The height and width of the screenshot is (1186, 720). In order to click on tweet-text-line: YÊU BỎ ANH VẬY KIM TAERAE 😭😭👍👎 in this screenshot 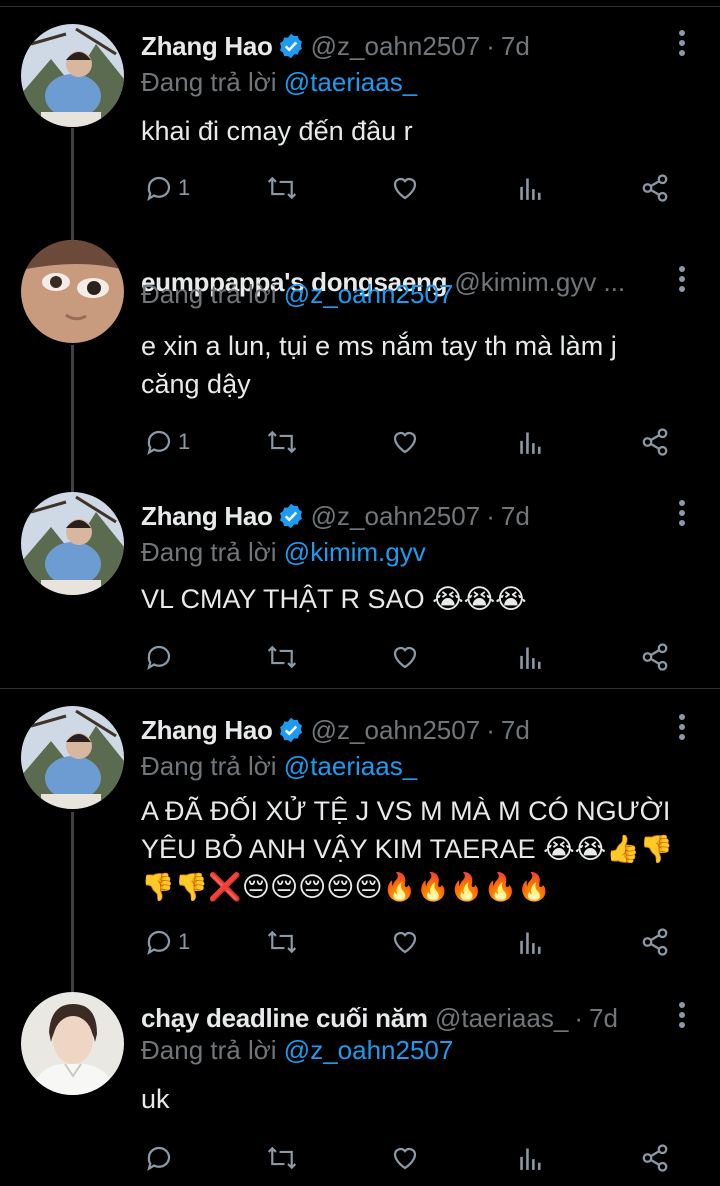, I will do `click(407, 849)`.